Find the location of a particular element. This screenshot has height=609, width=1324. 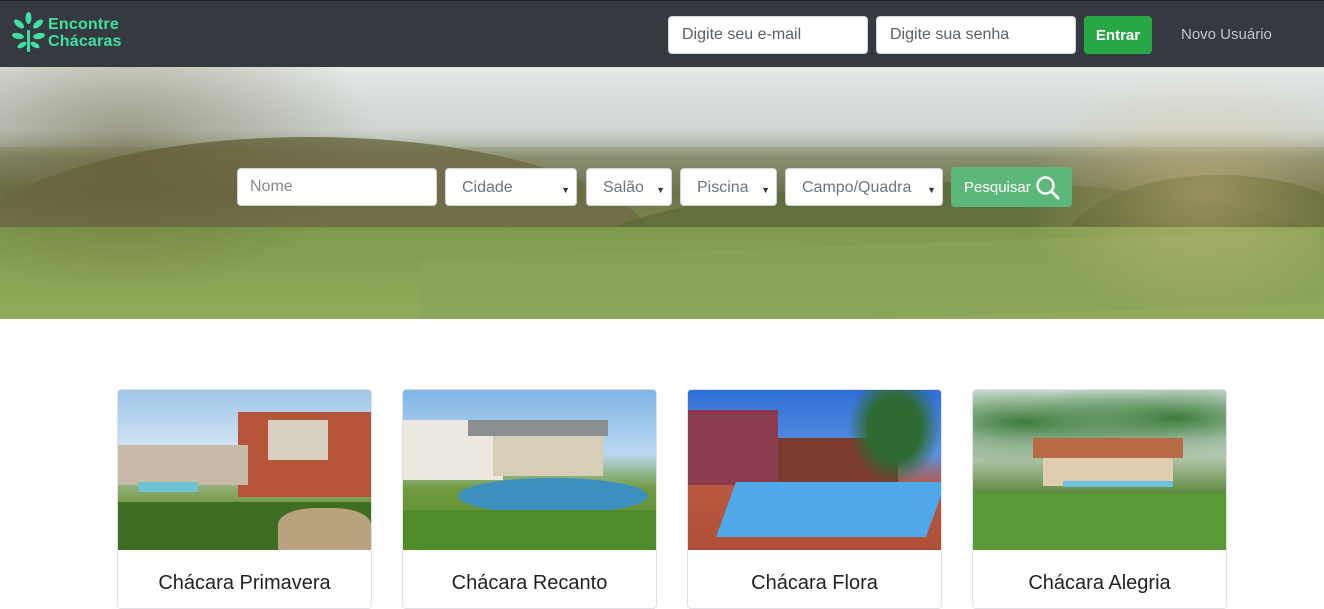

new-user-link: Novo Usuário is located at coordinates (1226, 34).